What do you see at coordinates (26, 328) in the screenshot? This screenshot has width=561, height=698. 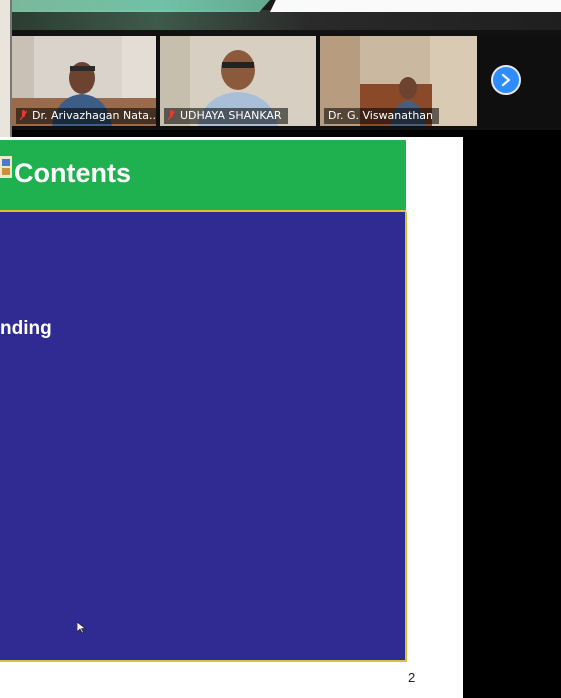 I see `slide-body-text: nding` at bounding box center [26, 328].